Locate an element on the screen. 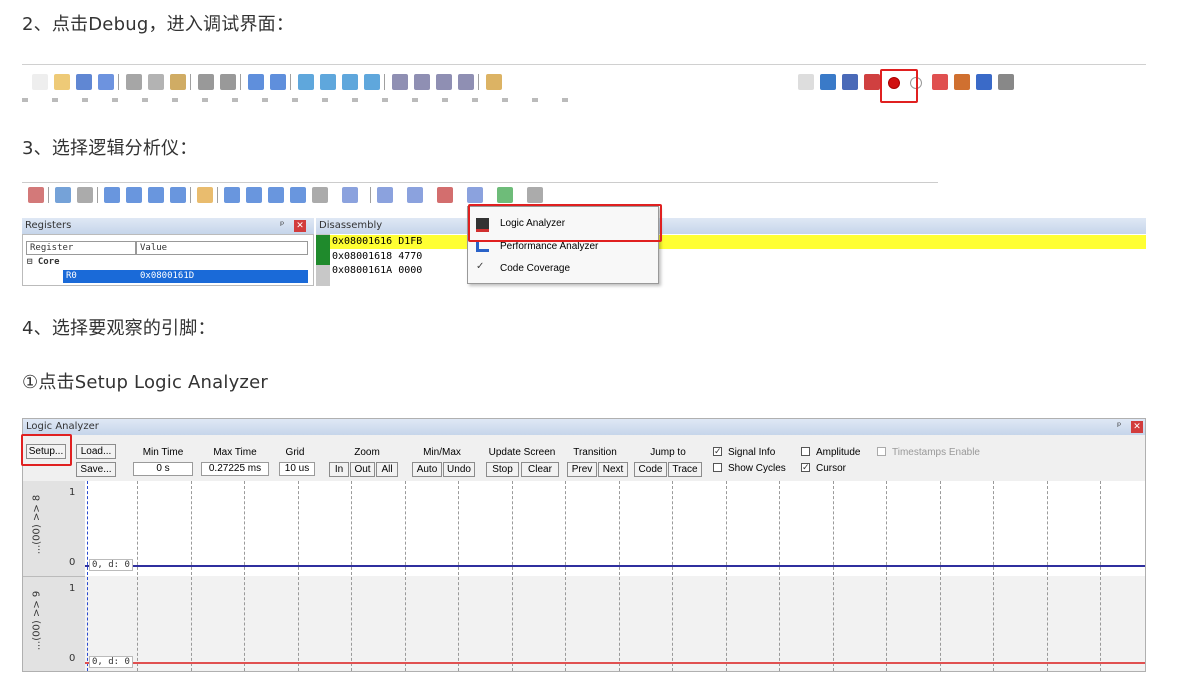 This screenshot has height=683, width=1190. registers-group-core: ⊟ Core is located at coordinates (43, 262).